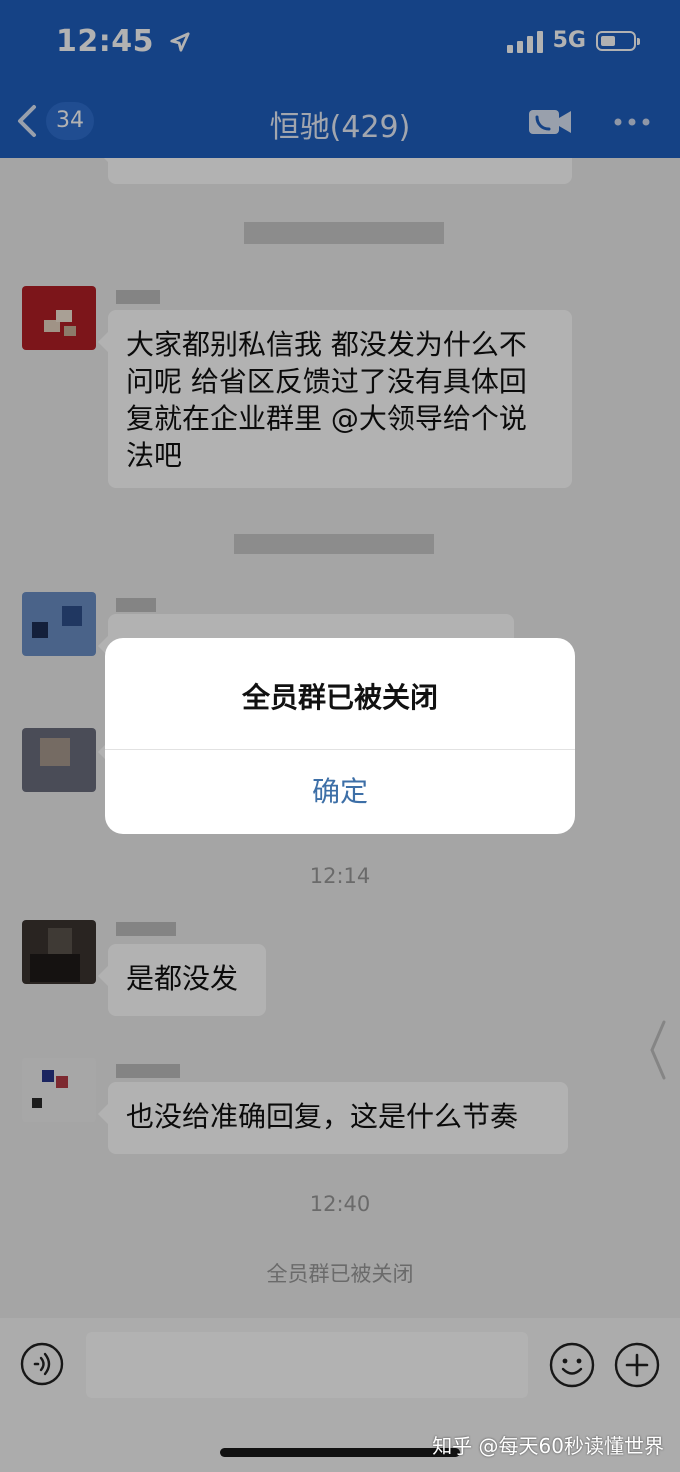 The width and height of the screenshot is (680, 1472). I want to click on watermark: 知乎 @每天60秒读懂世界, so click(548, 1446).